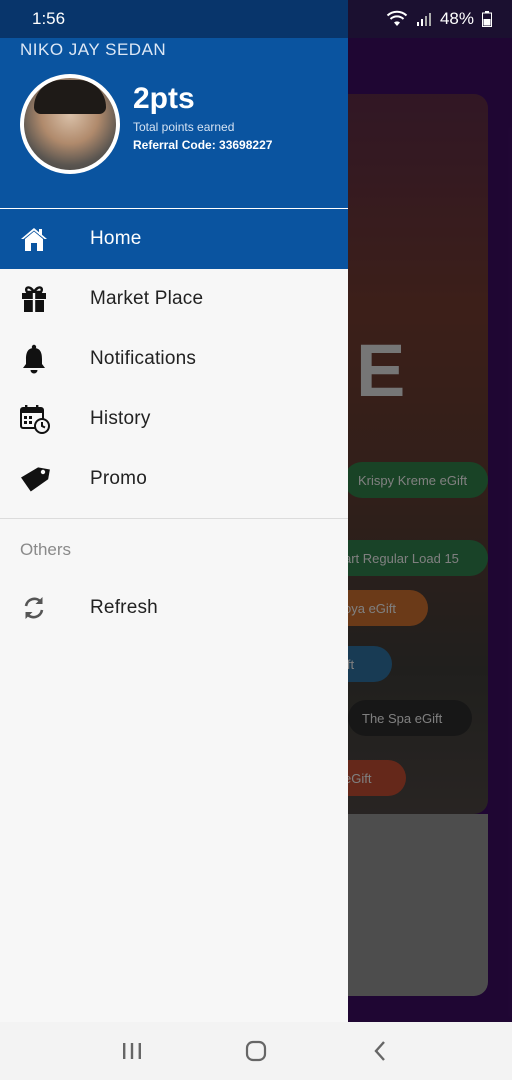  What do you see at coordinates (423, 19) in the screenshot?
I see `signal-icon` at bounding box center [423, 19].